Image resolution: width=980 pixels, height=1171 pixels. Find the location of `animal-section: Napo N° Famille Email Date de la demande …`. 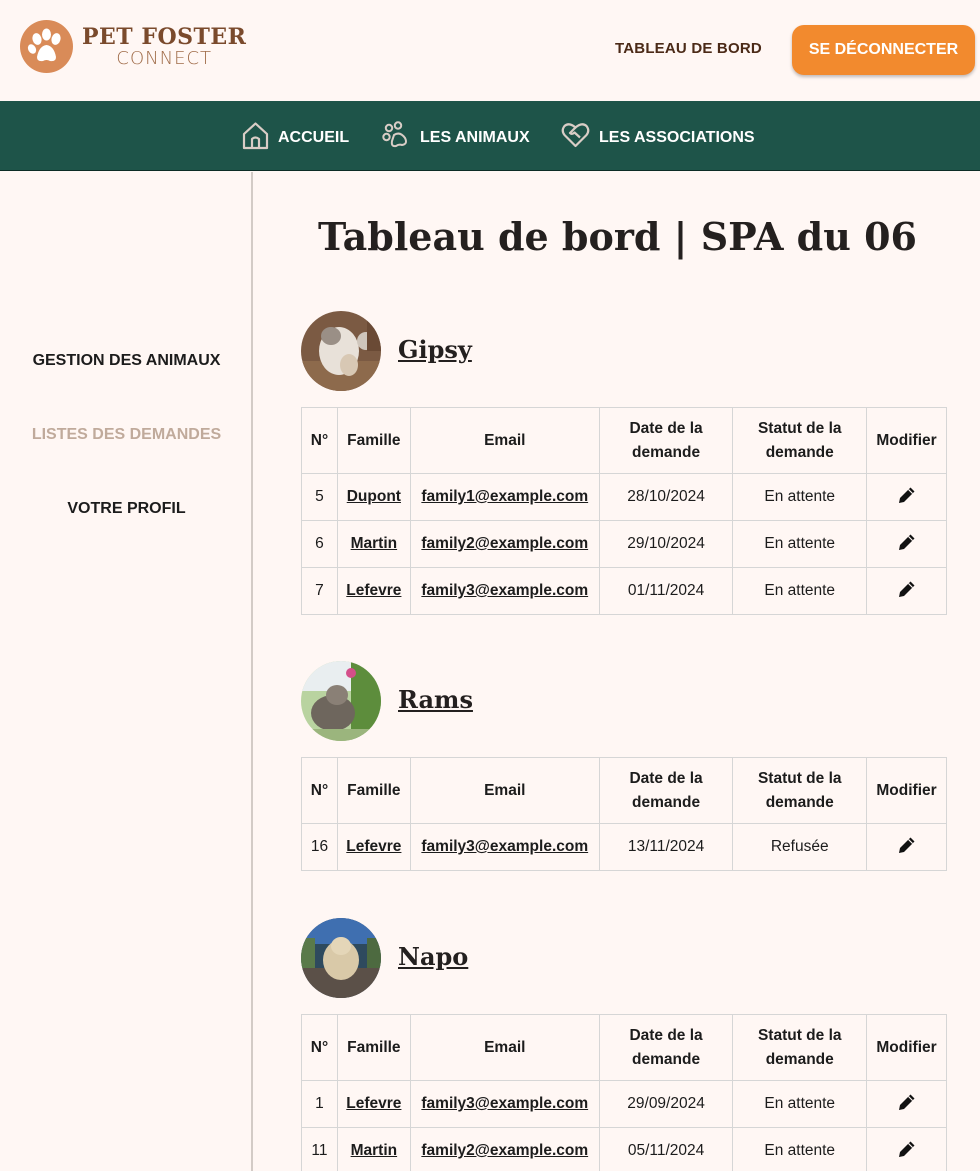

animal-section: Napo N° Famille Email Date de la demande … is located at coordinates (624, 1044).